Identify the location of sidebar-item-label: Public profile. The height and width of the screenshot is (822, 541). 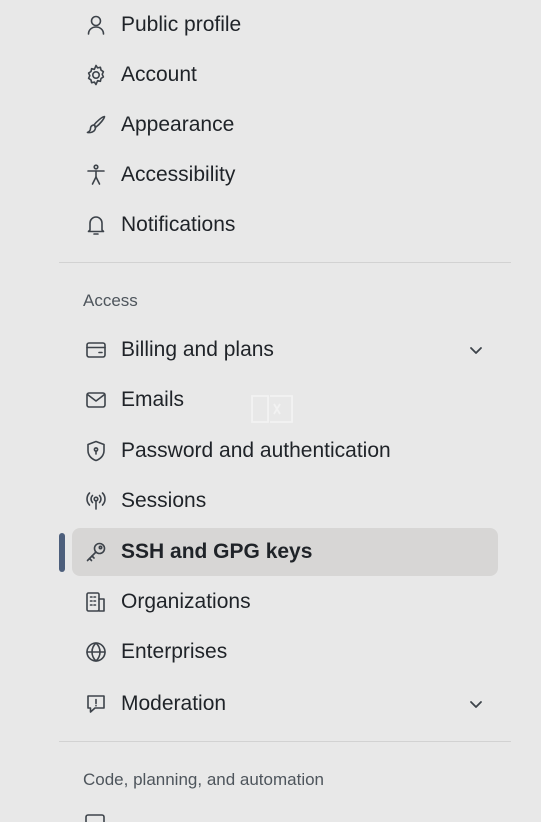
(181, 24).